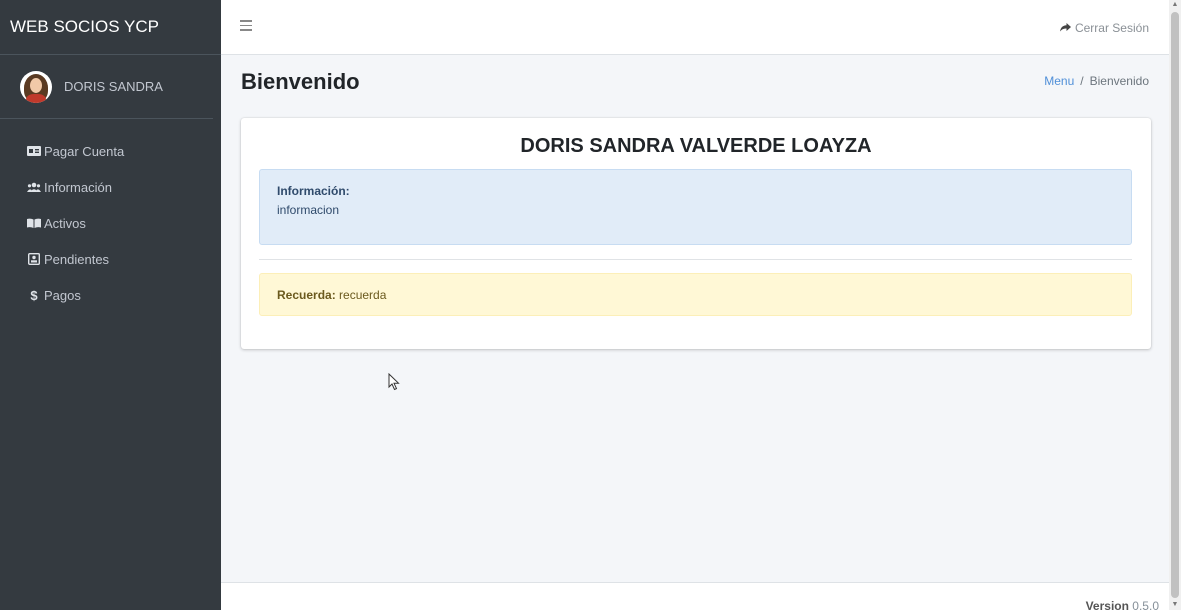  I want to click on sidebar-item-pendientes: Pendientes, so click(110, 259).